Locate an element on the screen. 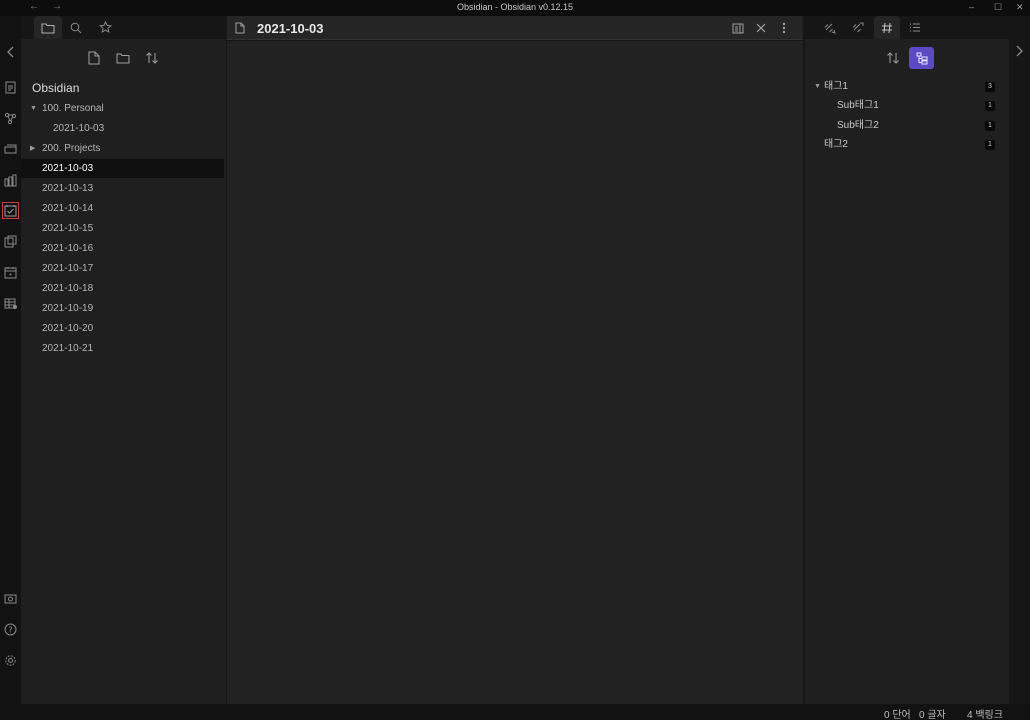 The height and width of the screenshot is (720, 1030). help-icon: ? is located at coordinates (10, 629).